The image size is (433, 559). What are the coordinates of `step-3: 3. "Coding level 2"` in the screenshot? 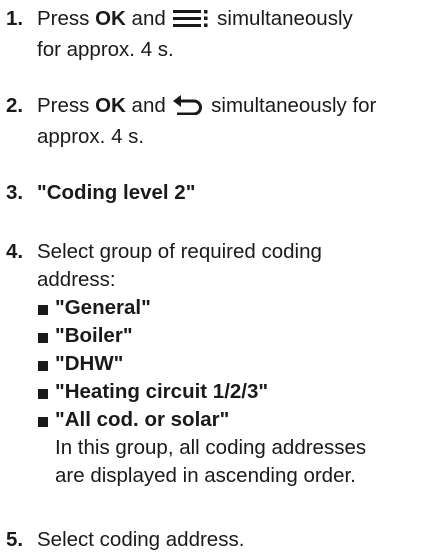 It's located at (100, 193).